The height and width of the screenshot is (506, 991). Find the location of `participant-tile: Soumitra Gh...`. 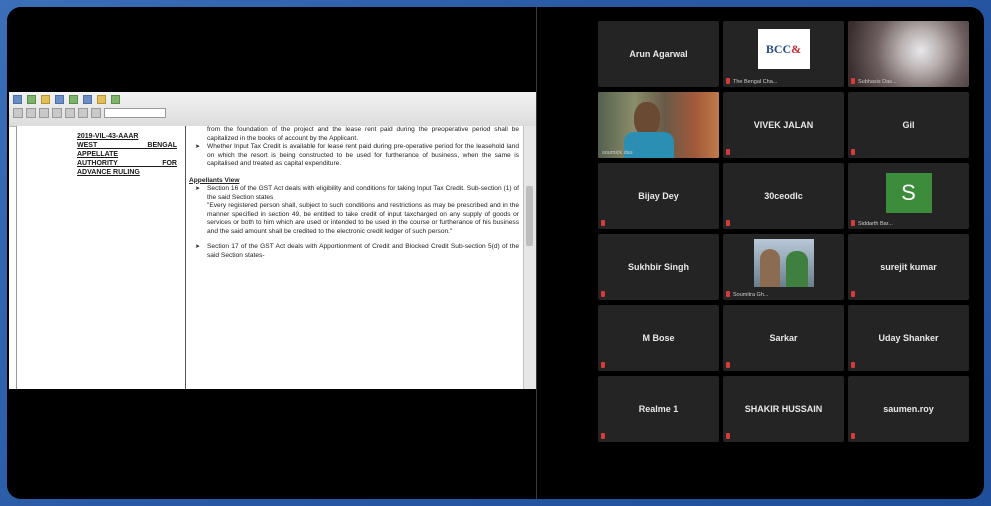

participant-tile: Soumitra Gh... is located at coordinates (783, 267).